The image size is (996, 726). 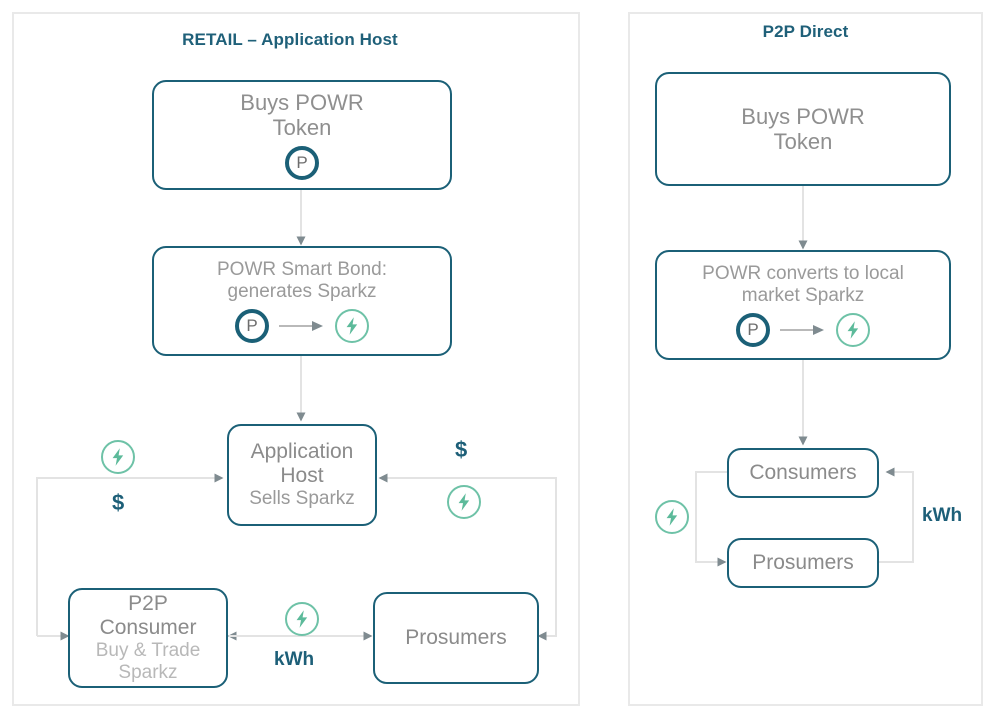 I want to click on node-buys-powr-token-retail: Buys POWR Token P, so click(x=302, y=135).